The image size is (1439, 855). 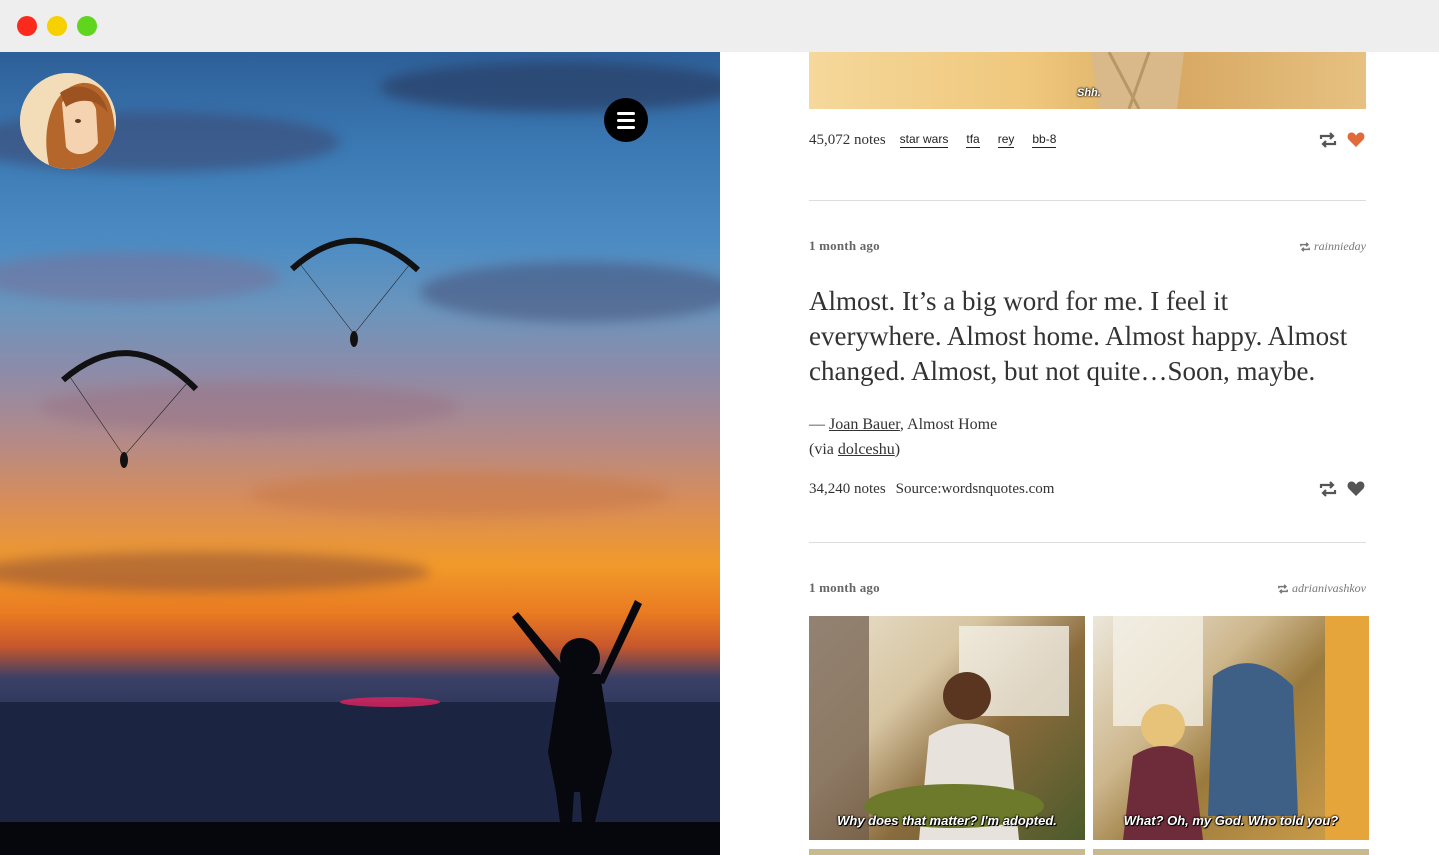 What do you see at coordinates (1087, 80) in the screenshot?
I see `post-gif: Shh.` at bounding box center [1087, 80].